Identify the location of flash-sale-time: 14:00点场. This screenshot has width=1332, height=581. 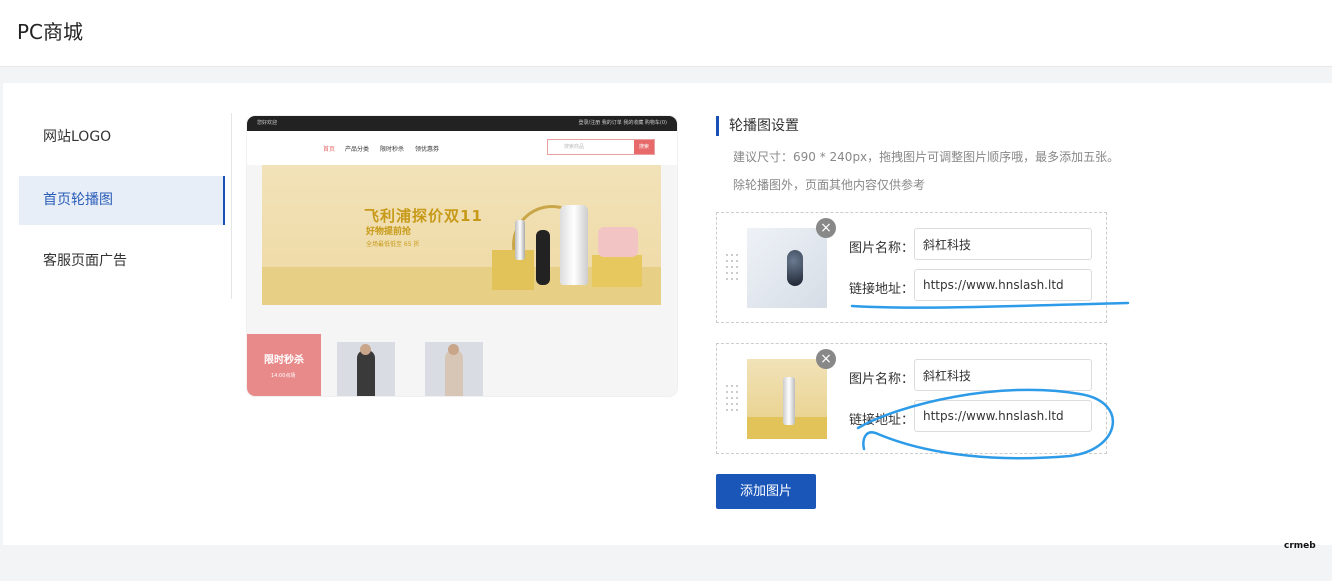
(283, 376).